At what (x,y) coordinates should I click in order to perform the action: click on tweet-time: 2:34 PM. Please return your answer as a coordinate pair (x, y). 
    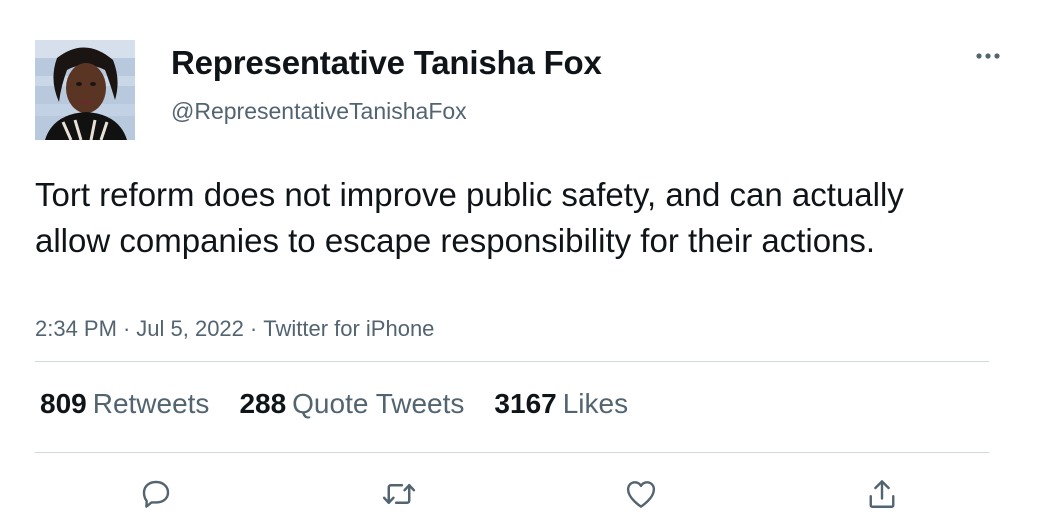
    Looking at the image, I should click on (76, 328).